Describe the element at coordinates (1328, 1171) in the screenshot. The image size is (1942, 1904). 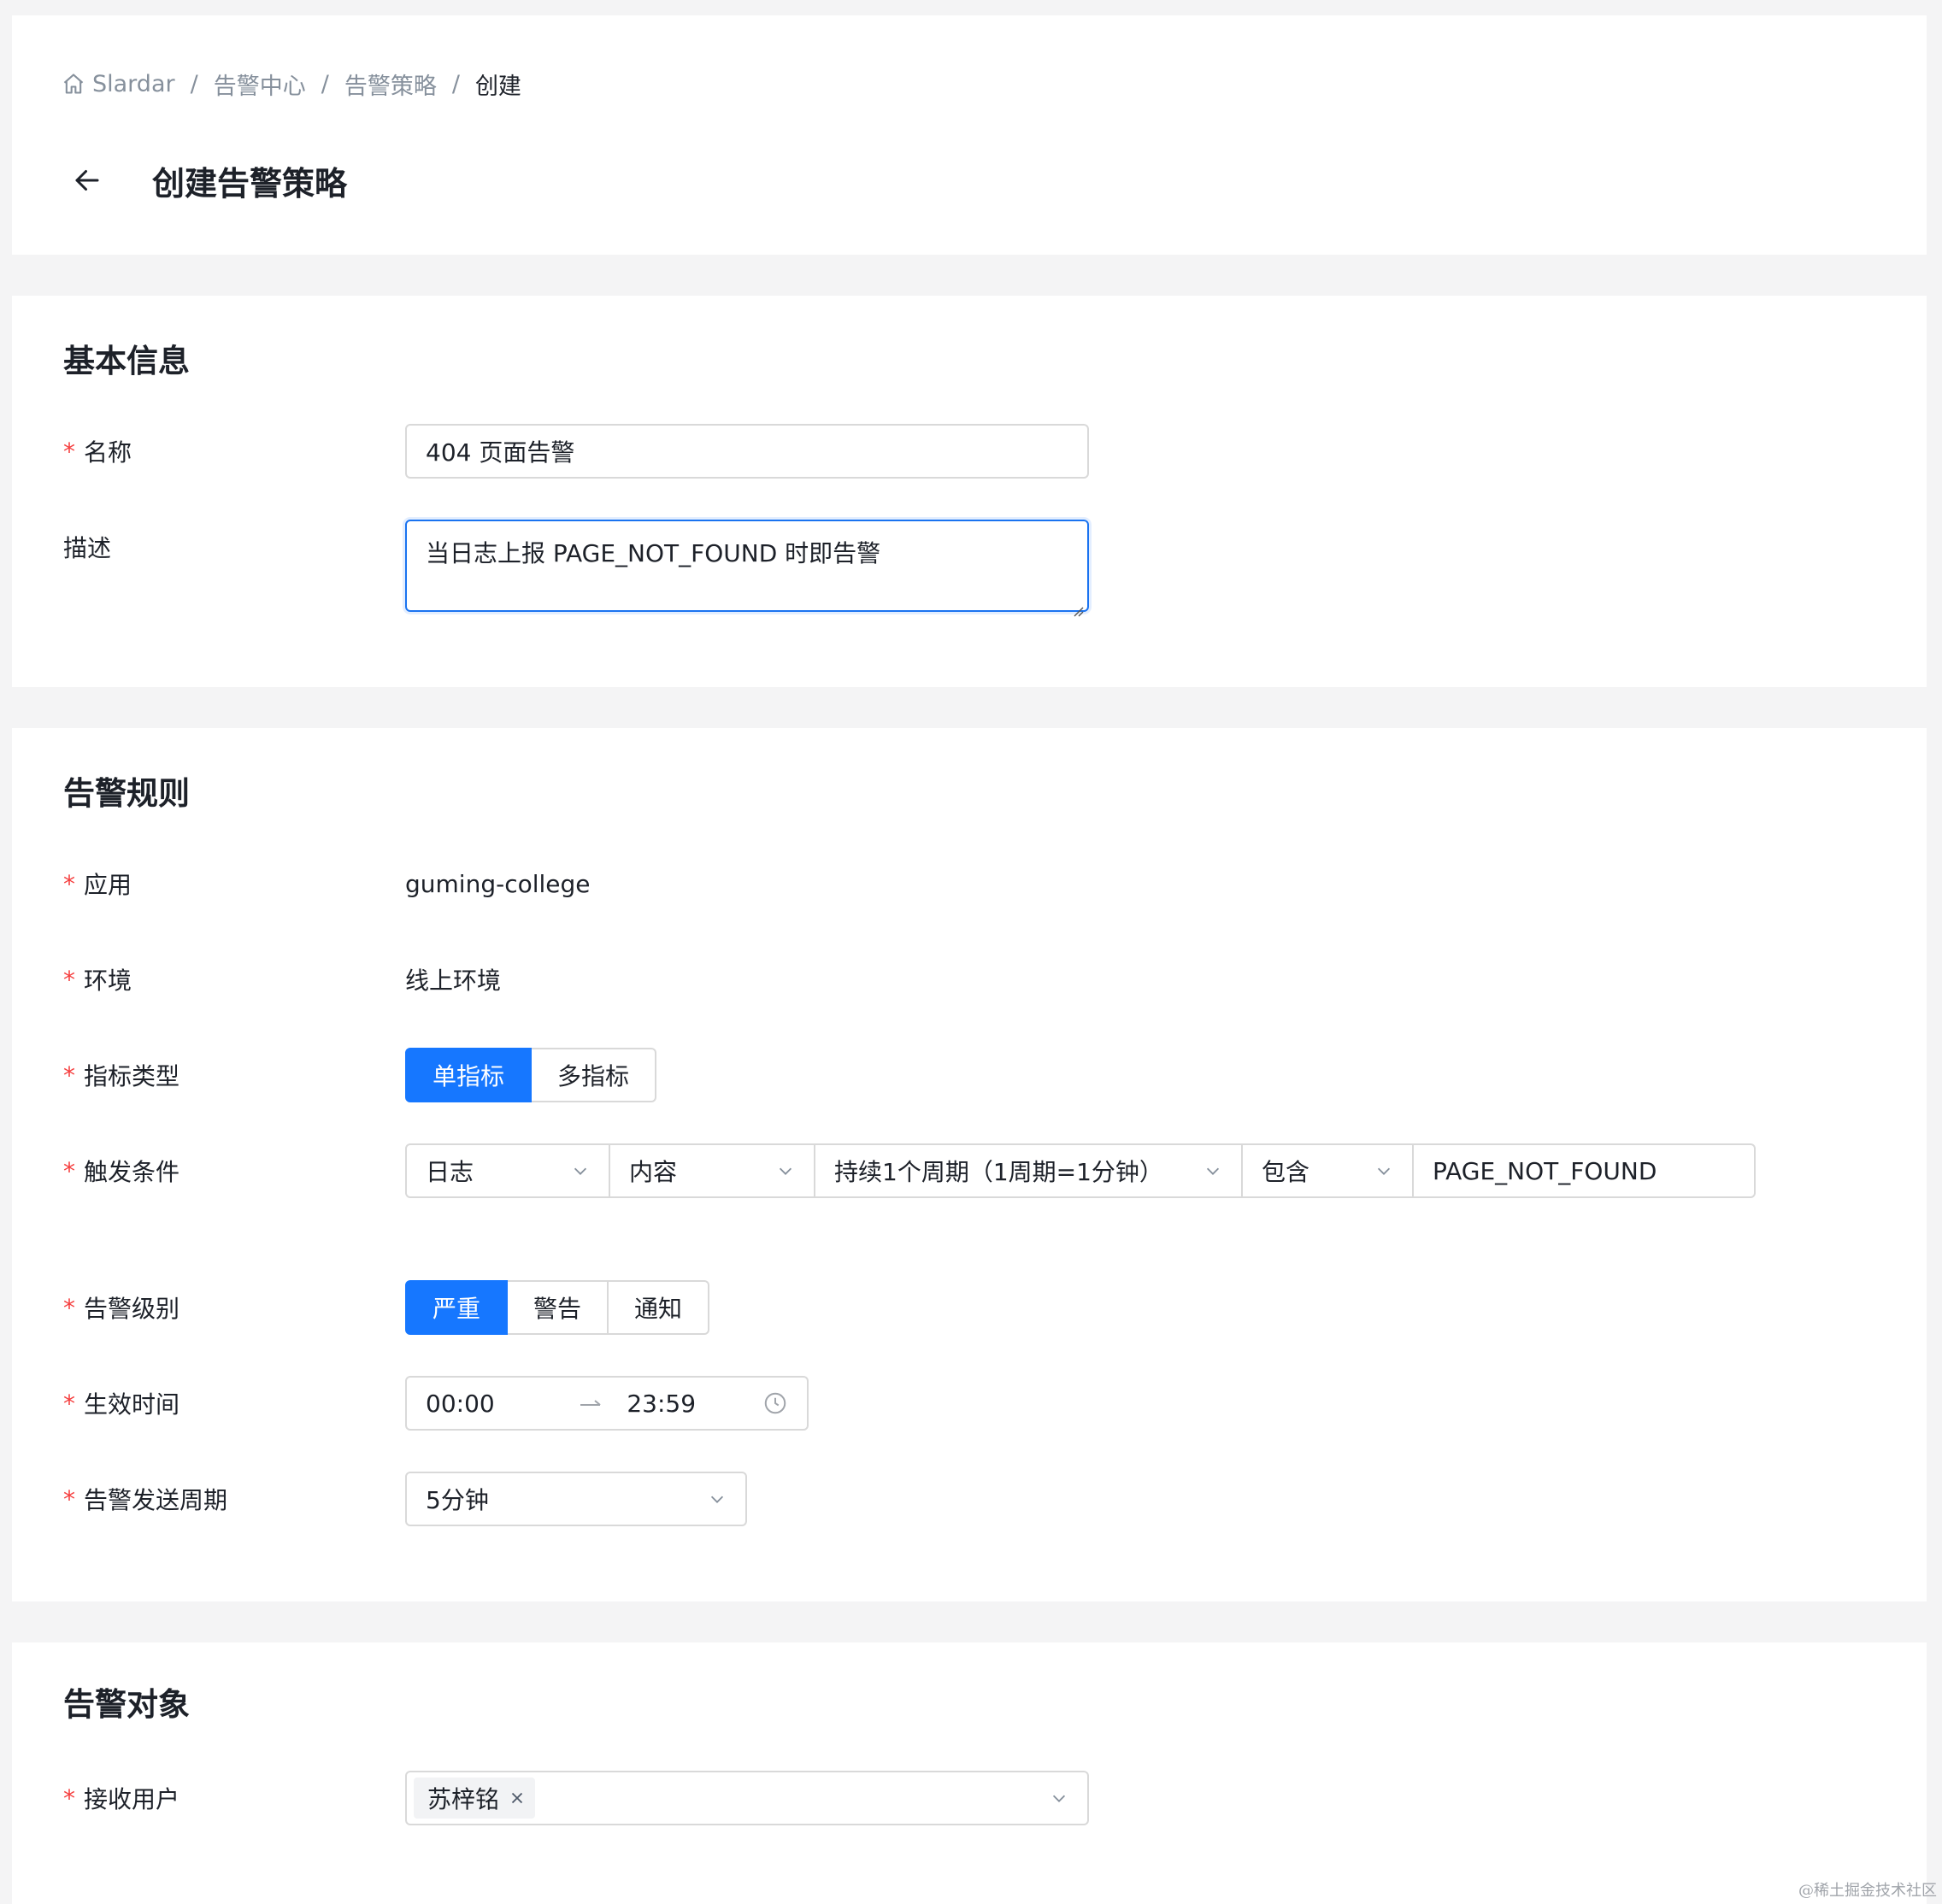
I see `trigger-operator-select: 包含` at that location.